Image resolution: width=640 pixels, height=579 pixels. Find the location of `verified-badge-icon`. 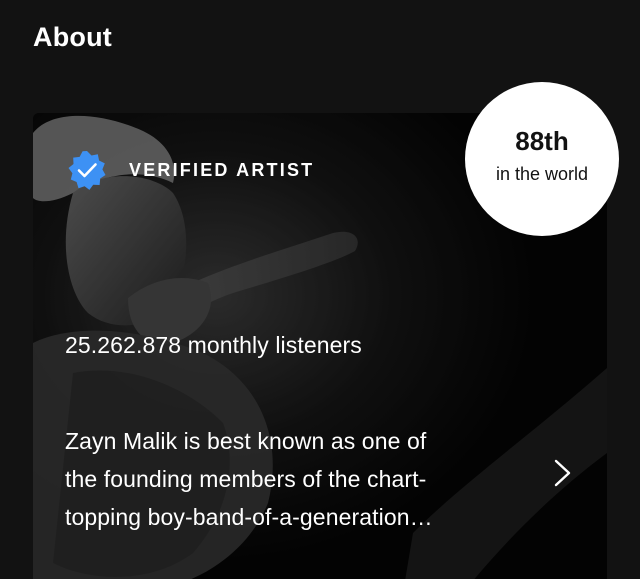

verified-badge-icon is located at coordinates (87, 170).